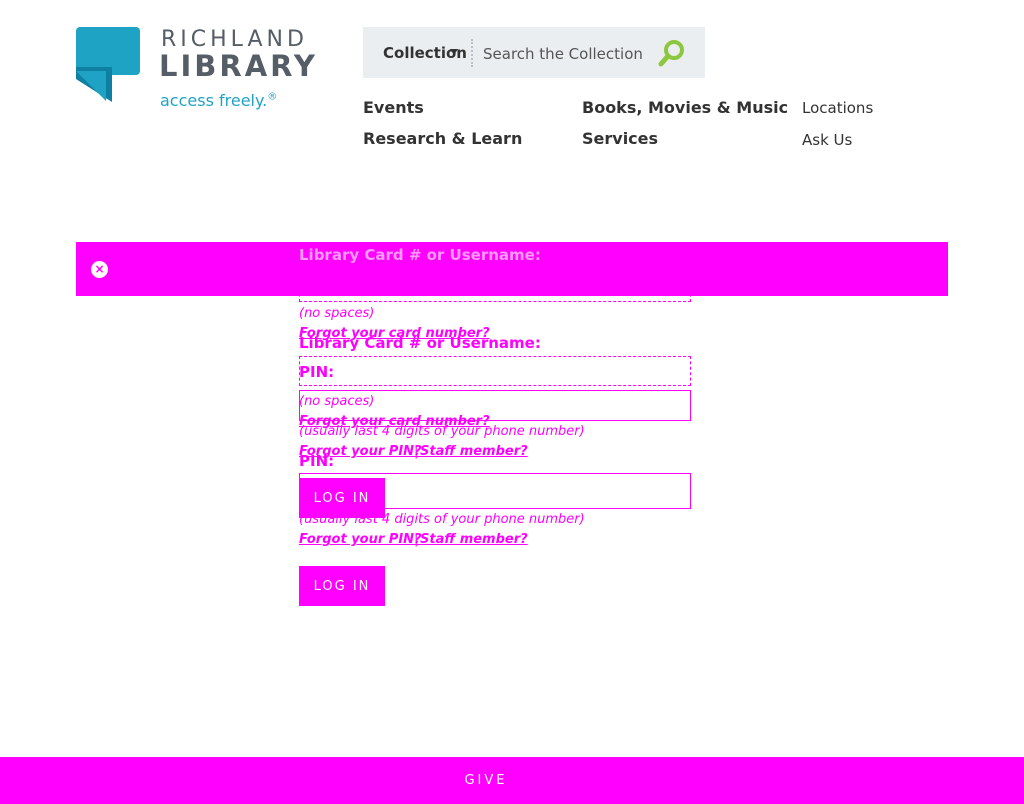  Describe the element at coordinates (393, 107) in the screenshot. I see `nav-events: Events` at that location.